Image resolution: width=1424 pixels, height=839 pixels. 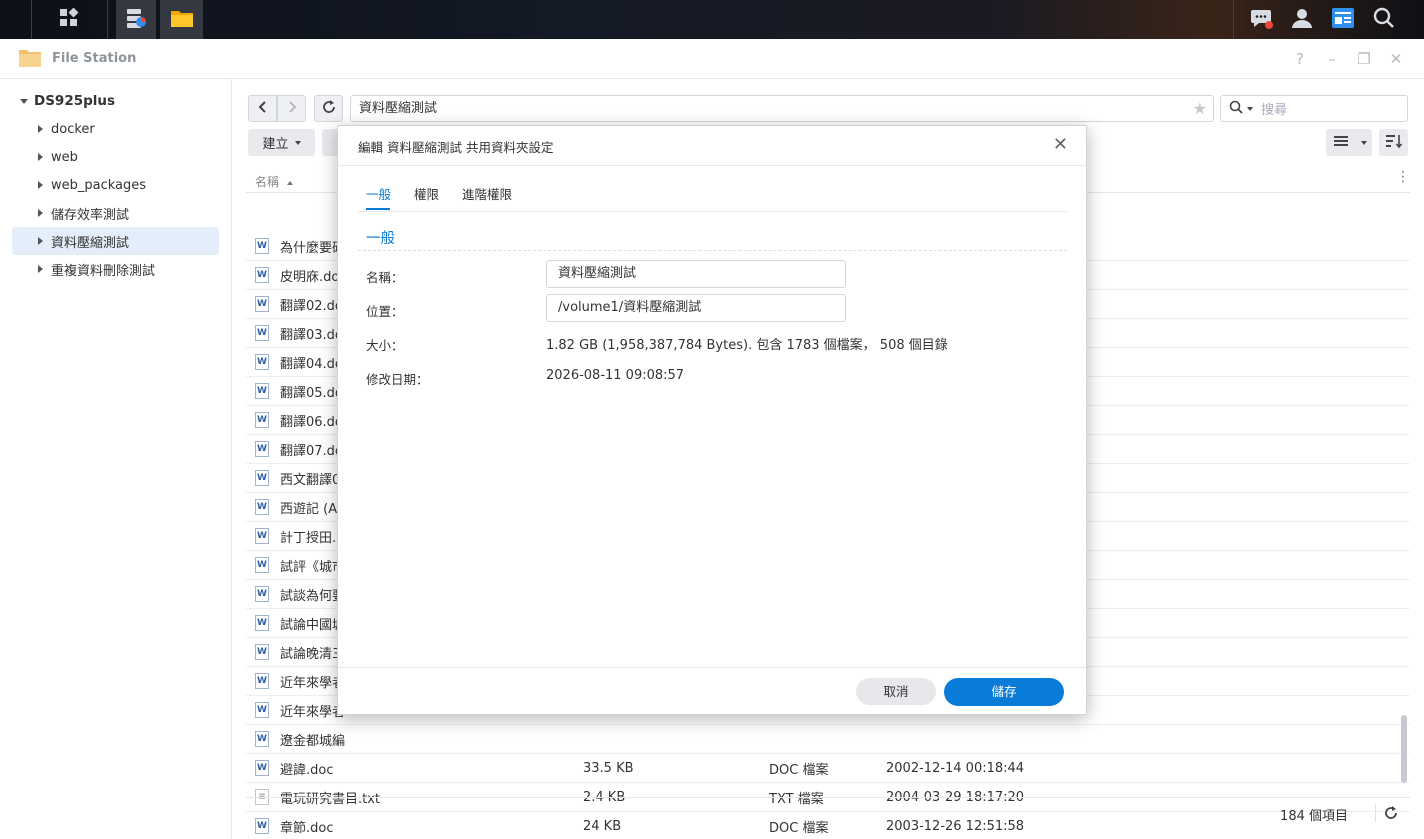 I want to click on star-icon: ★, so click(x=1200, y=108).